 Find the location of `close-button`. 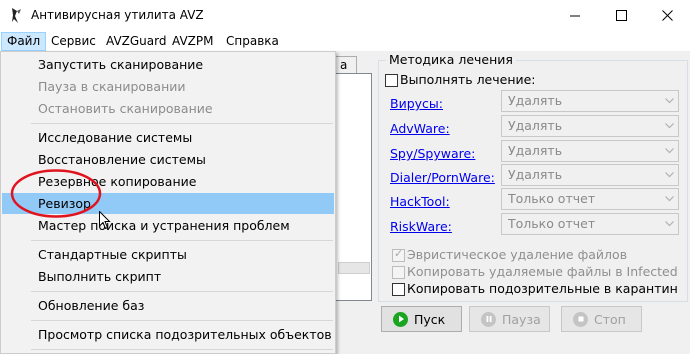

close-button is located at coordinates (667, 15).